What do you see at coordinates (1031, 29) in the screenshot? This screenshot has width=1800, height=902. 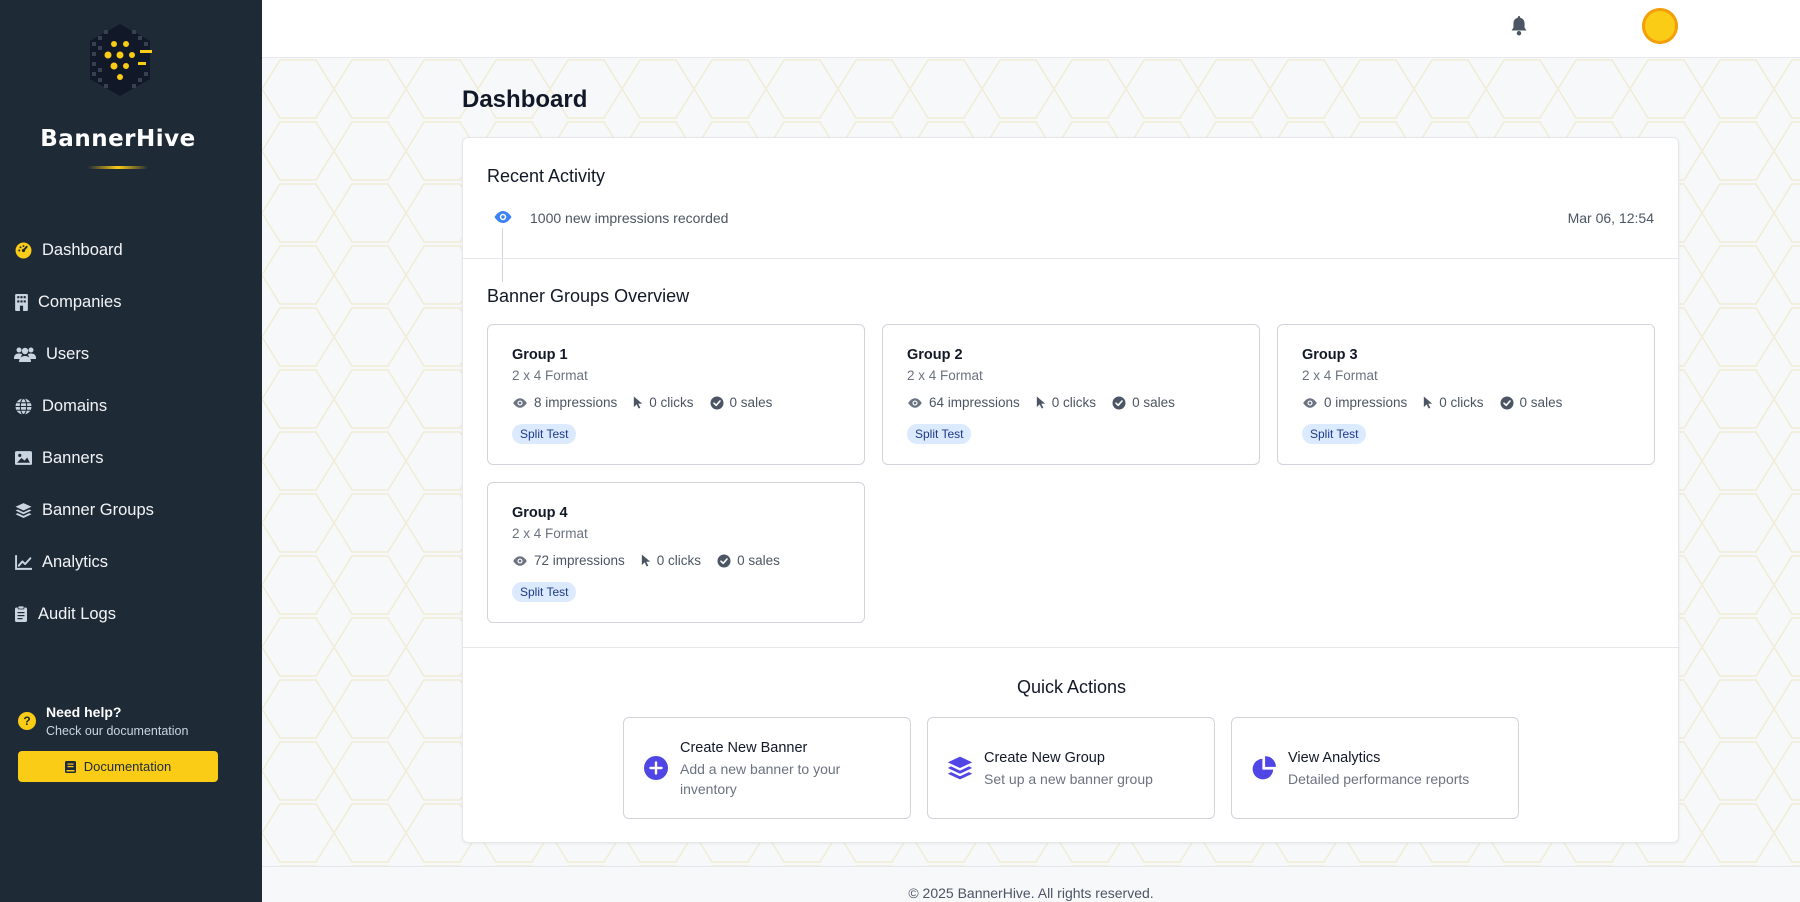 I see `top-bar` at bounding box center [1031, 29].